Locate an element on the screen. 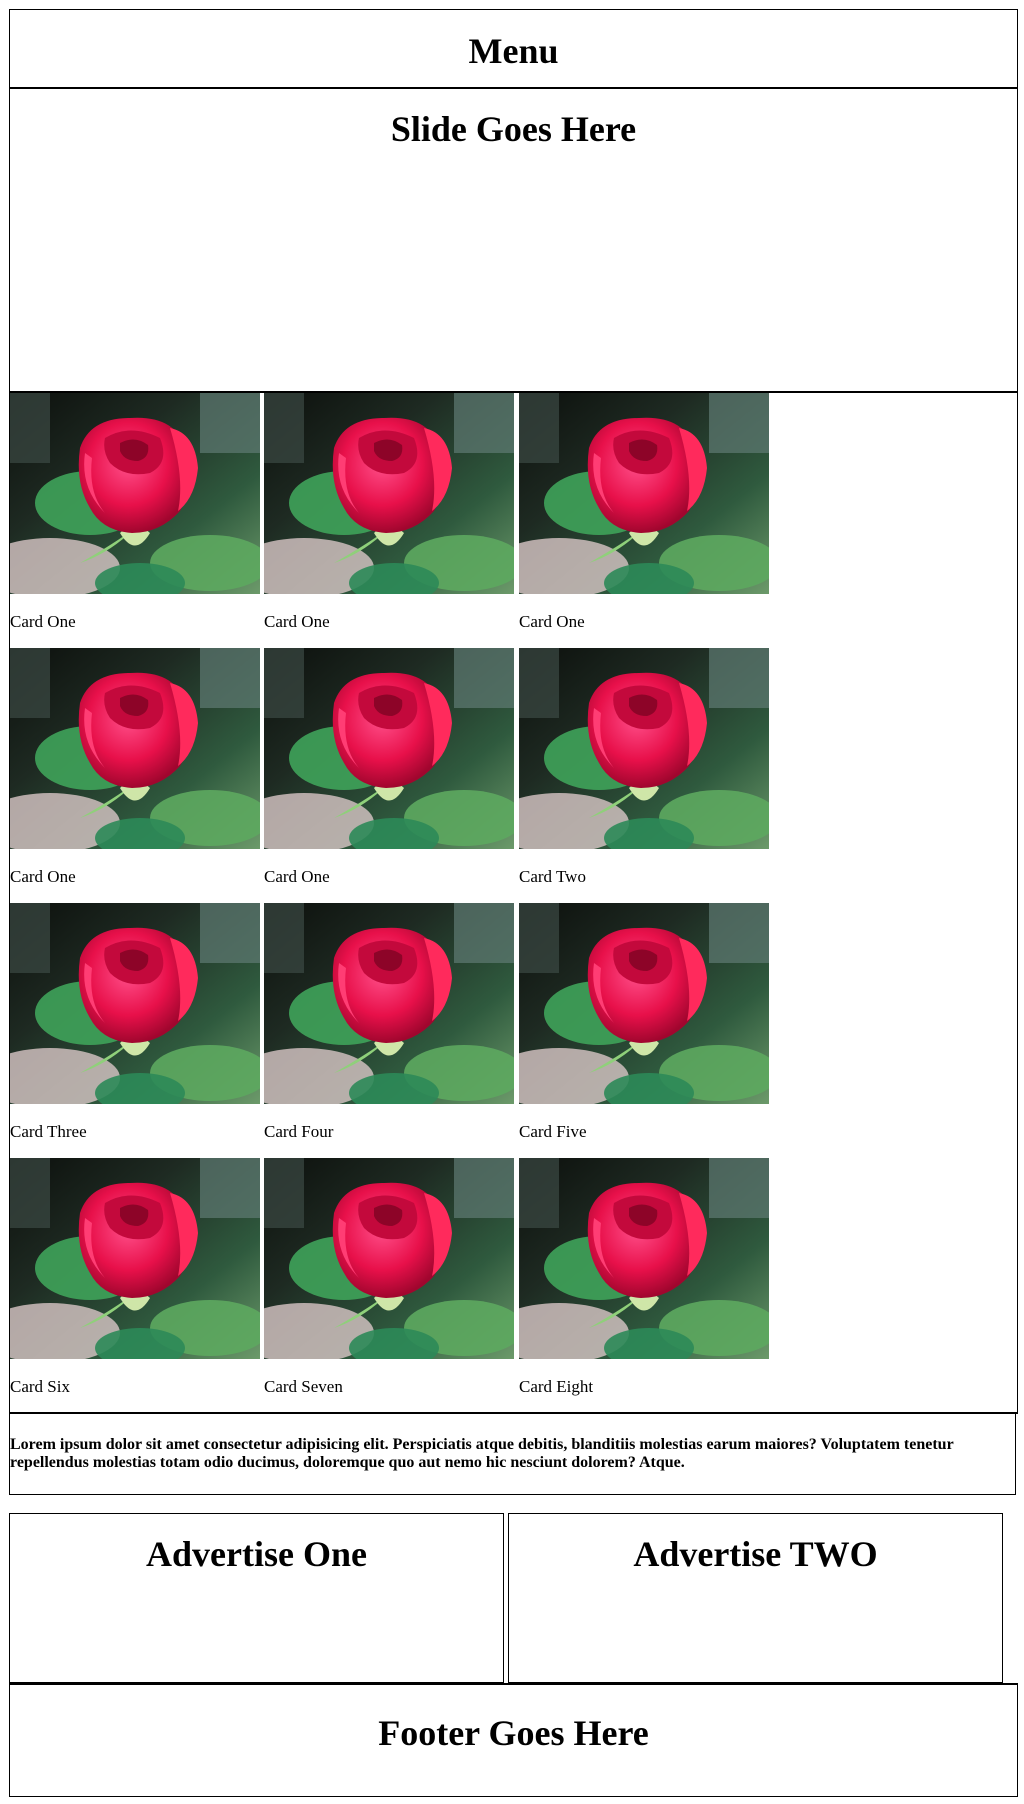  card: Card Six is located at coordinates (135, 1285).